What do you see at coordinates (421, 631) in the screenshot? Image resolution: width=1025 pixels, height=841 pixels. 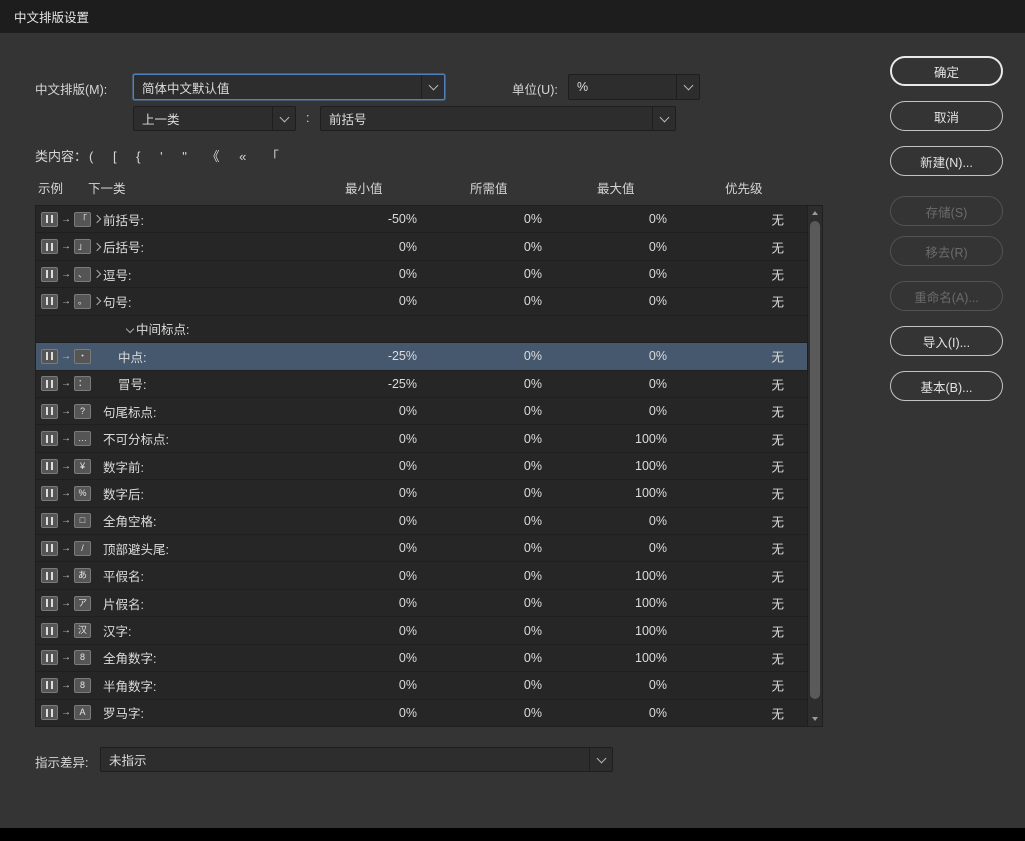 I see `table-row: → 汉 汉字: 0% 0% 100% 无` at bounding box center [421, 631].